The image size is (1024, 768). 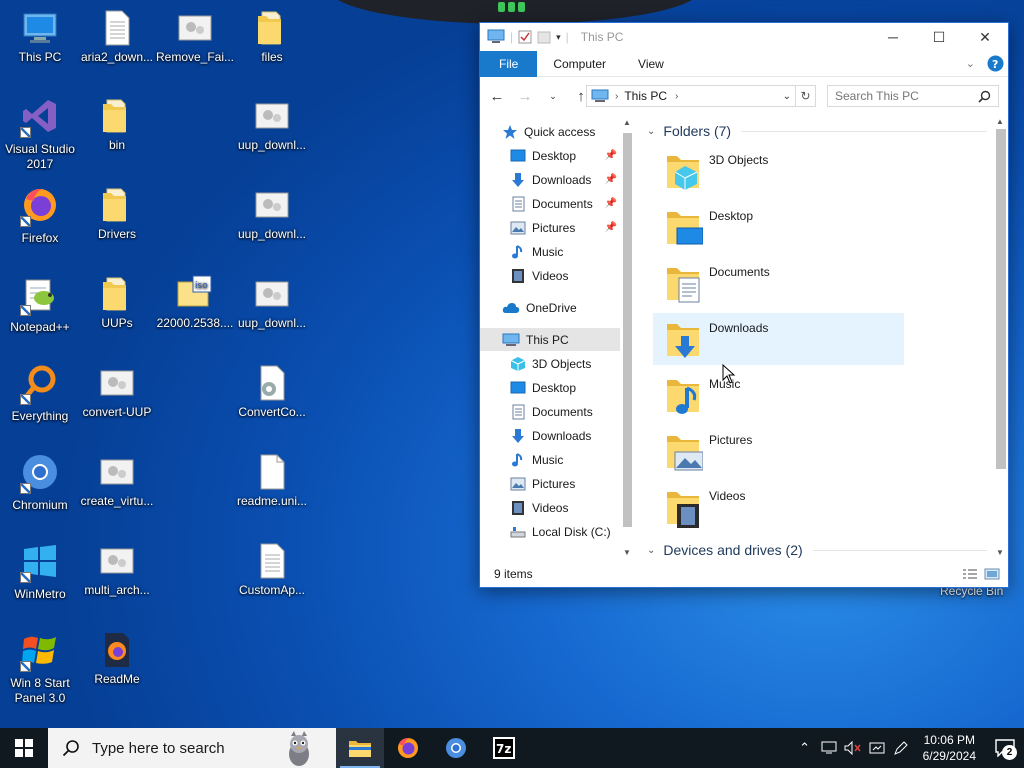 I want to click on nav-qa-music: Music, so click(x=565, y=251).